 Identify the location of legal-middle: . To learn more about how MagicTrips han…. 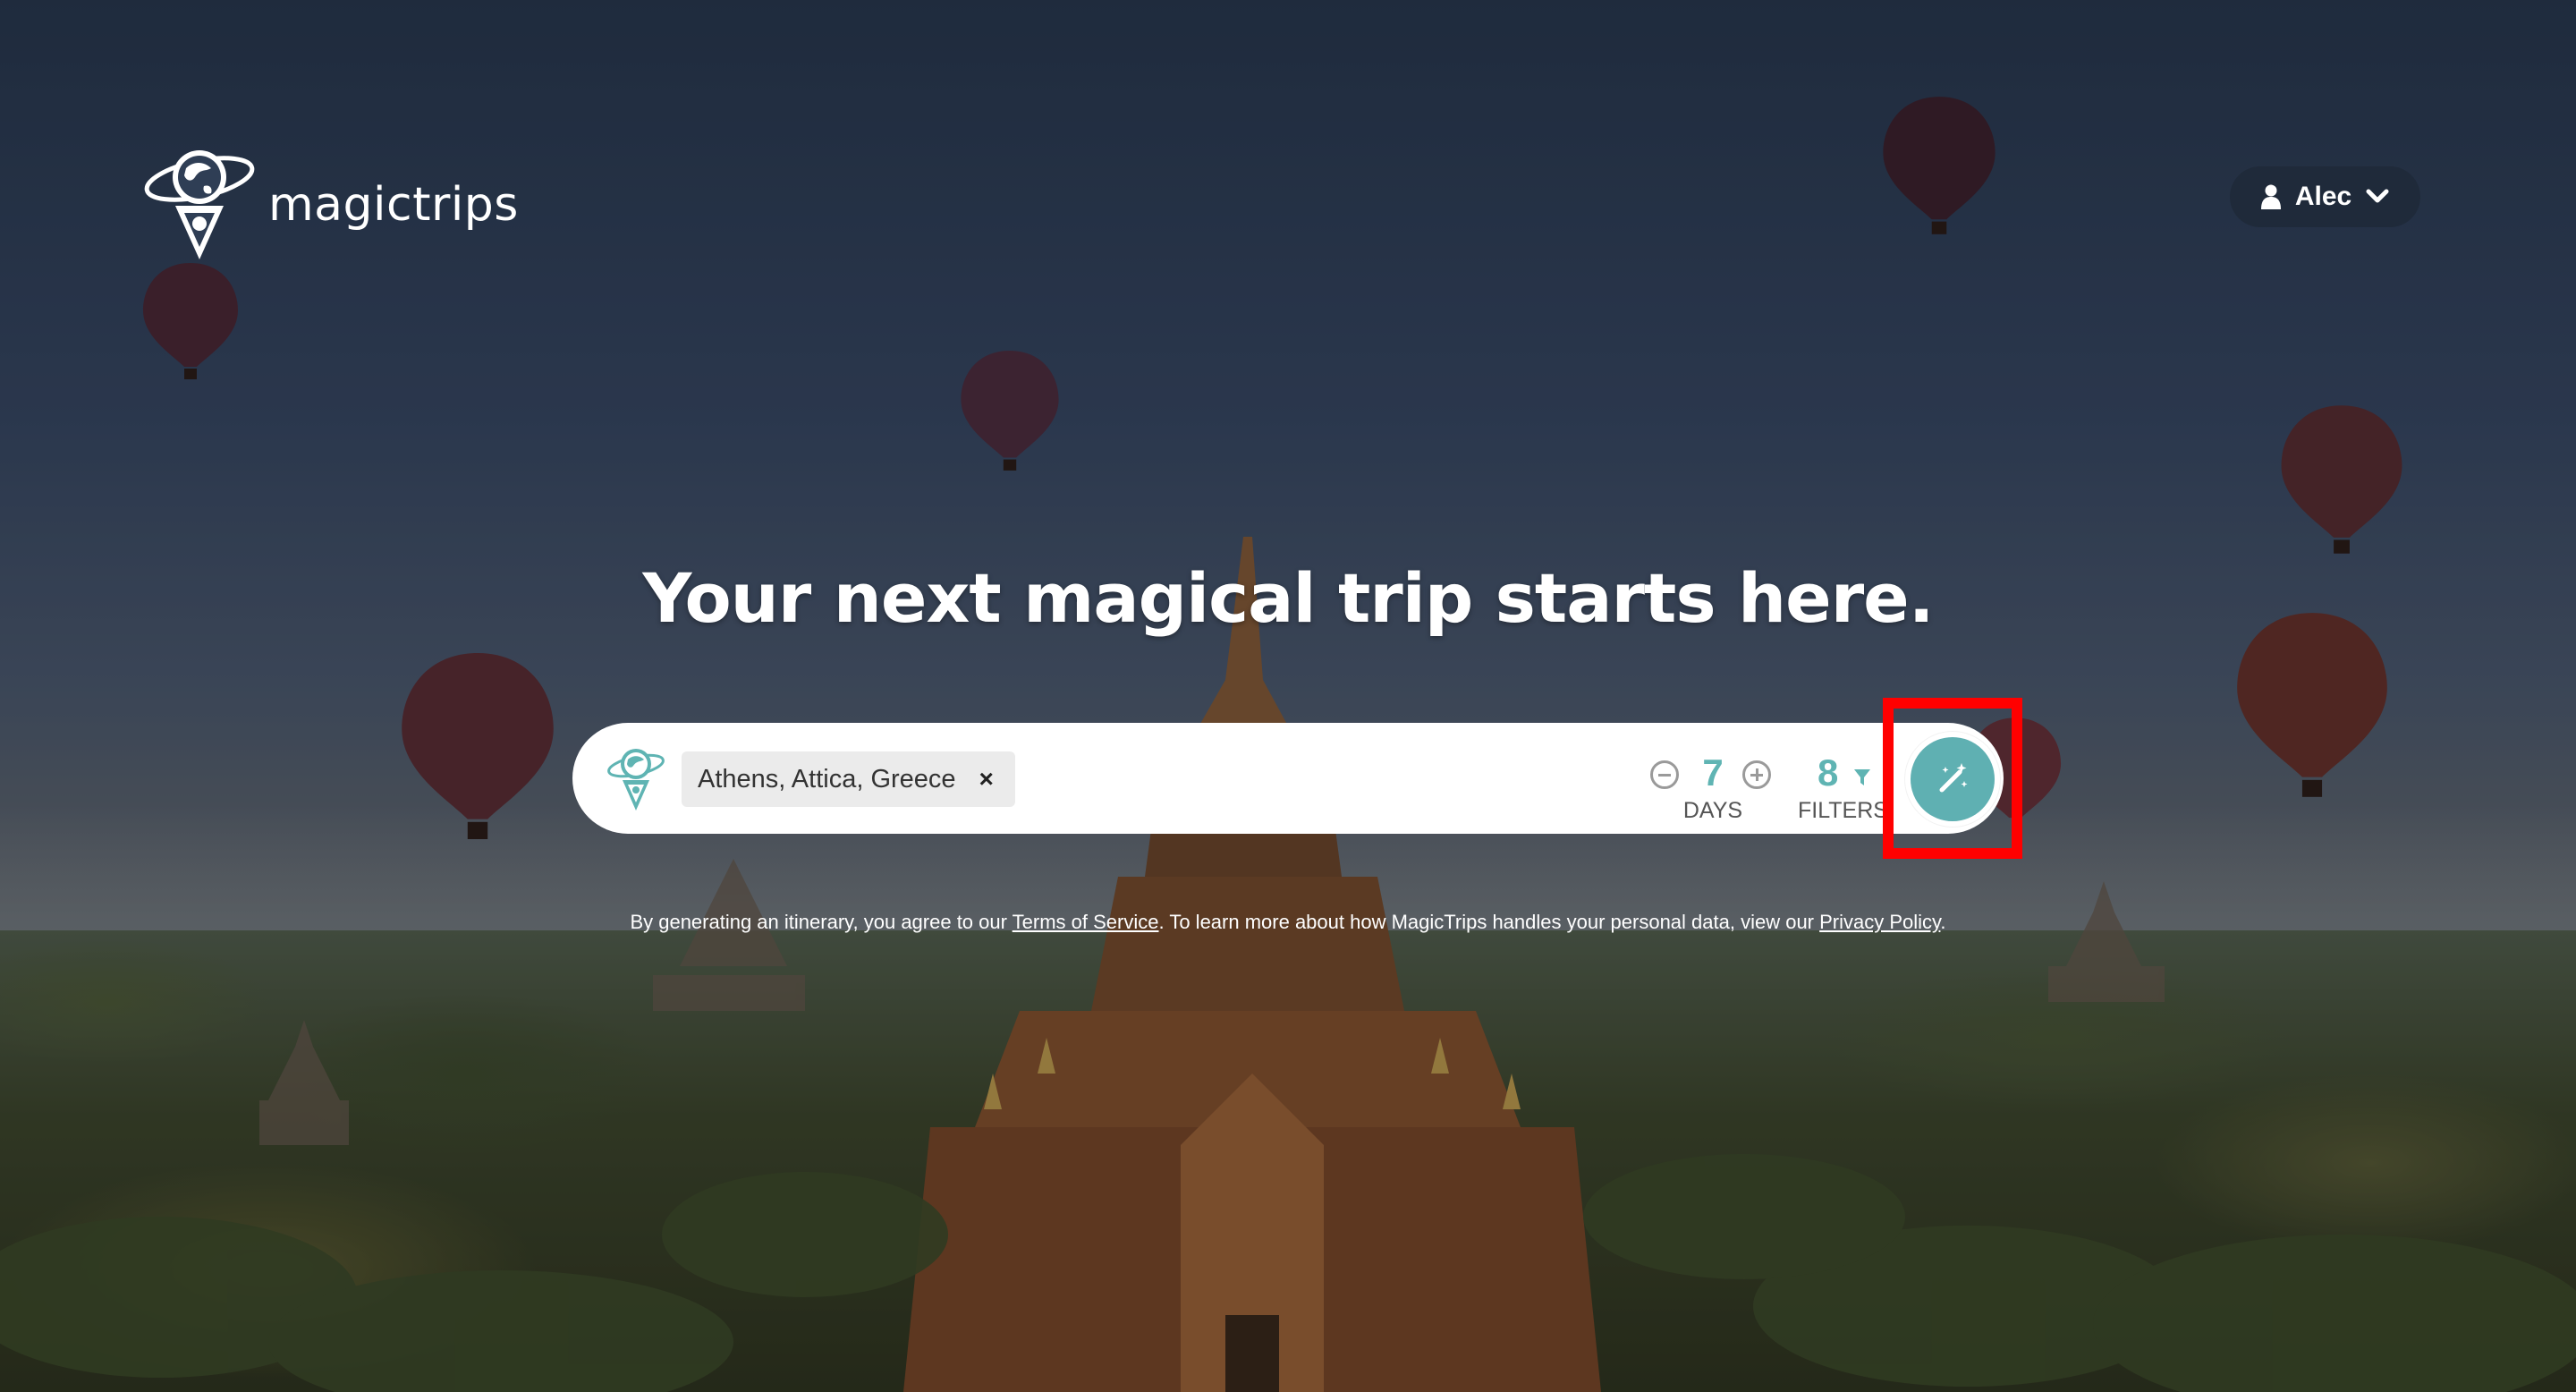
(1489, 922).